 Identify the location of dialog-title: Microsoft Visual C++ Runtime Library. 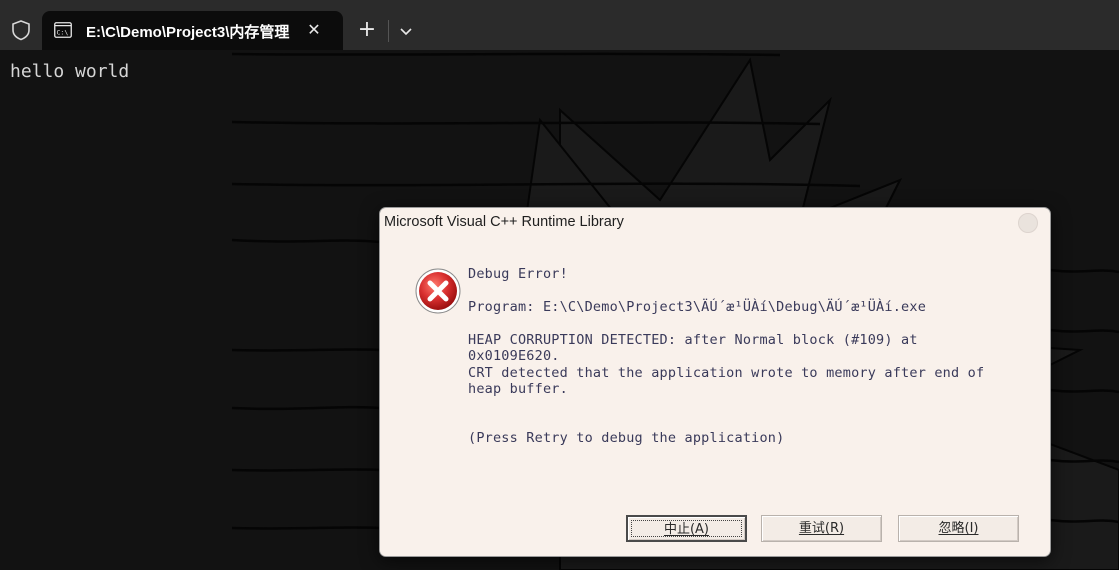
(504, 222).